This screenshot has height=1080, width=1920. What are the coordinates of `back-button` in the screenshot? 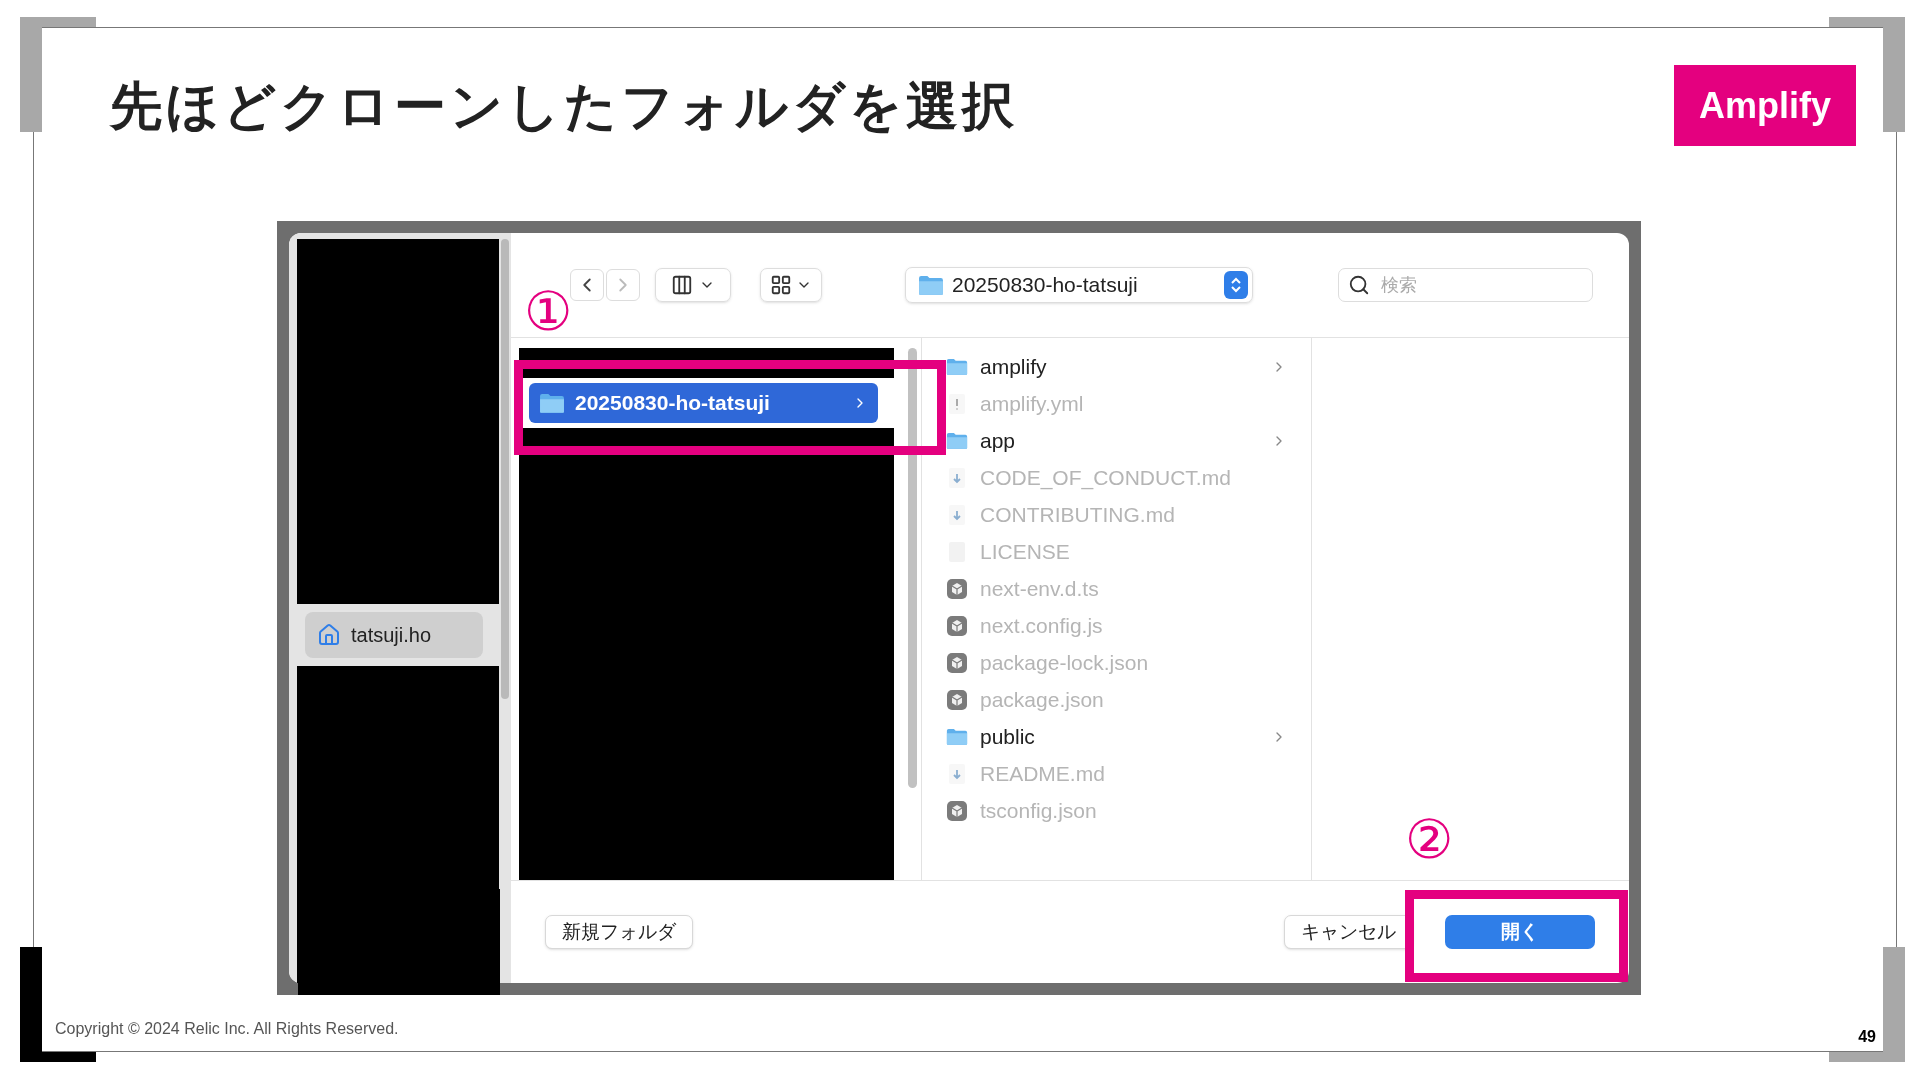 It's located at (587, 285).